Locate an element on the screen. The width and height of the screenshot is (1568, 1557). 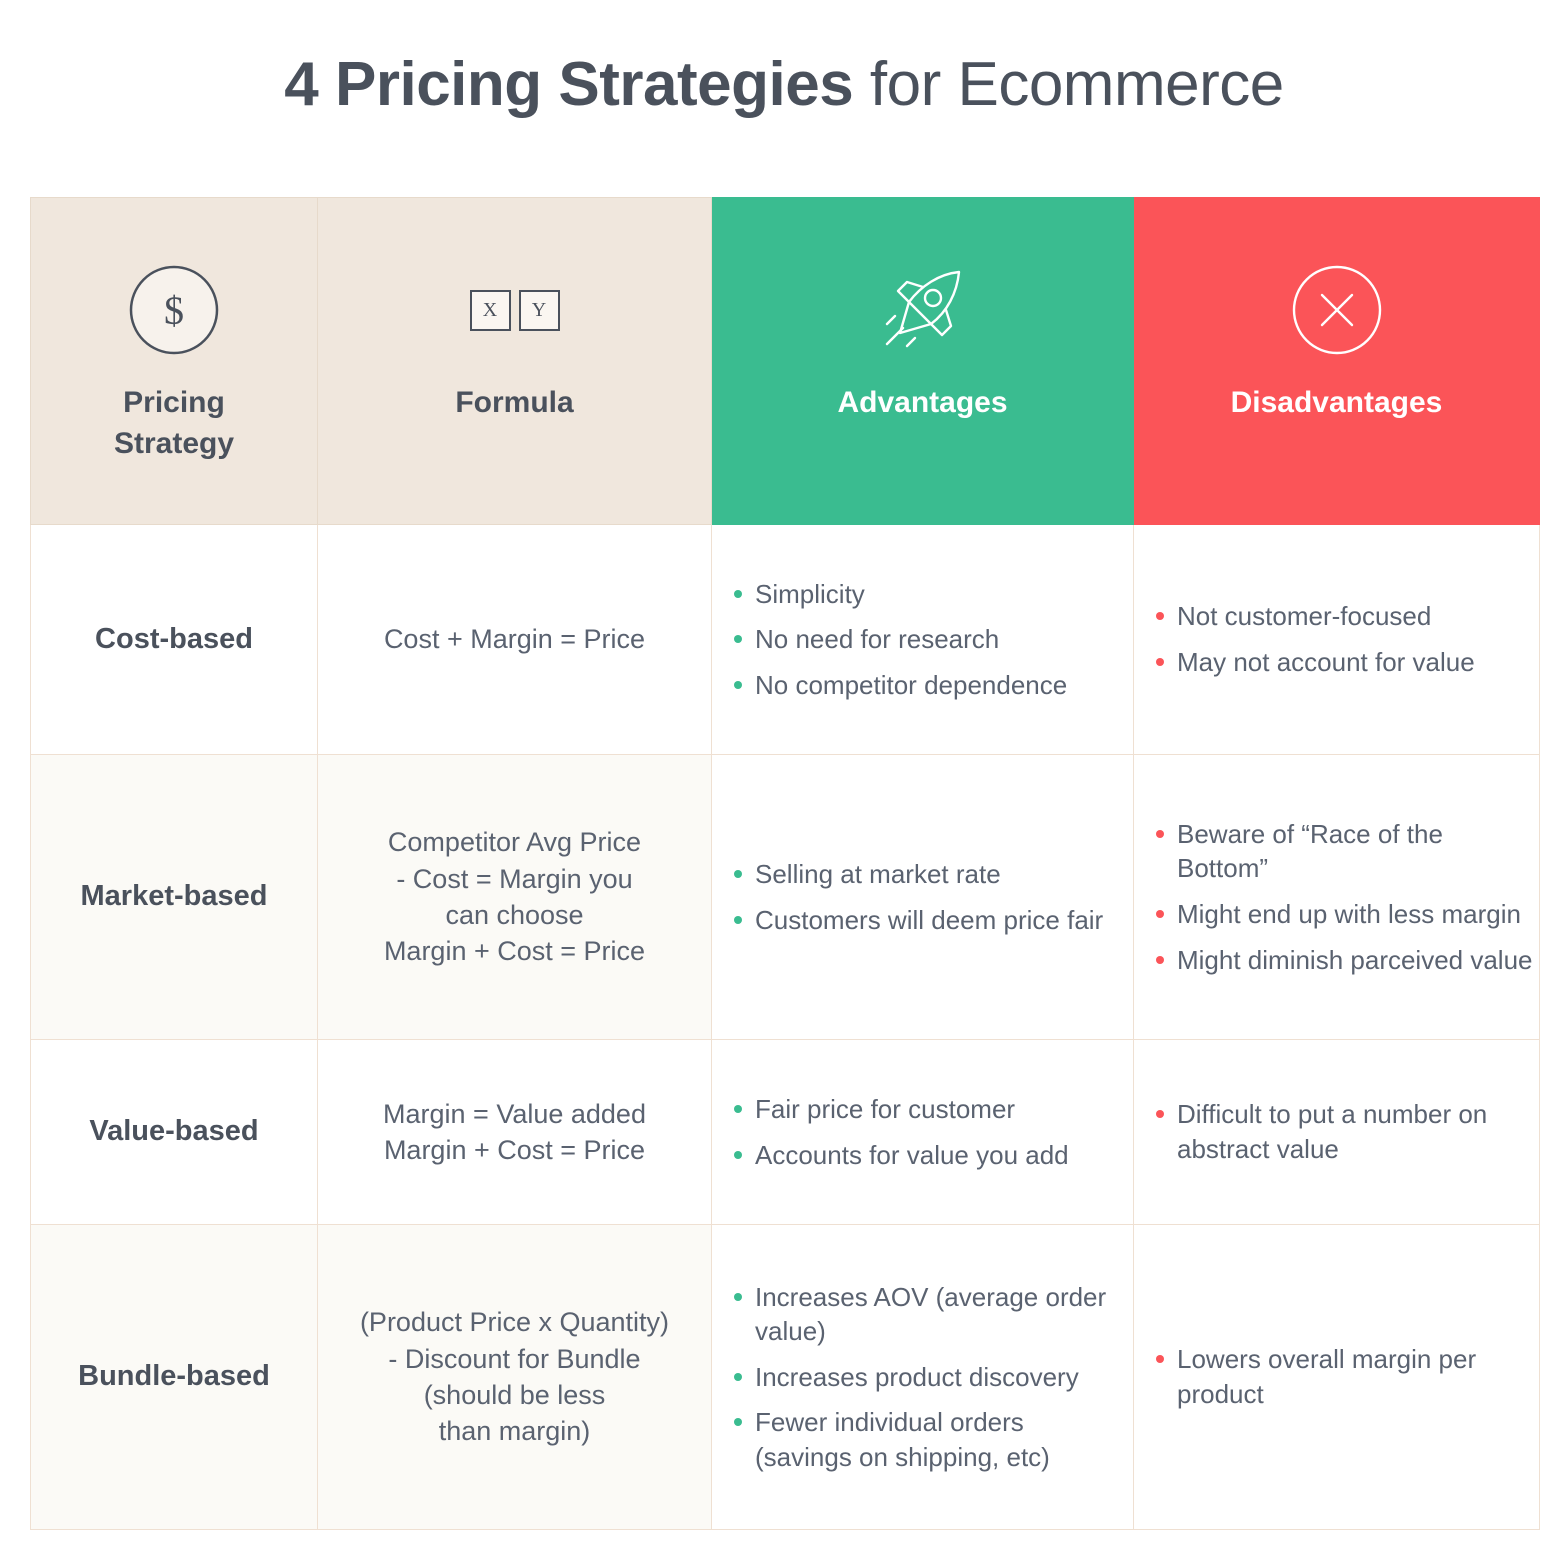
list-item-text: No need for research is located at coordinates (877, 639).